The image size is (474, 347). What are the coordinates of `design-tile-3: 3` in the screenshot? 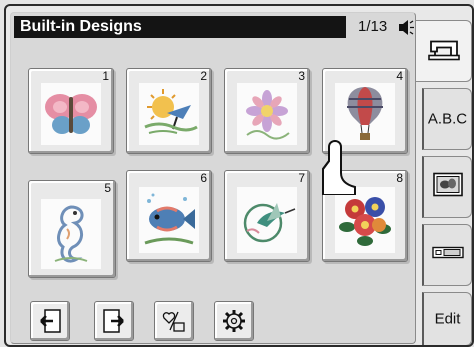 It's located at (267, 111).